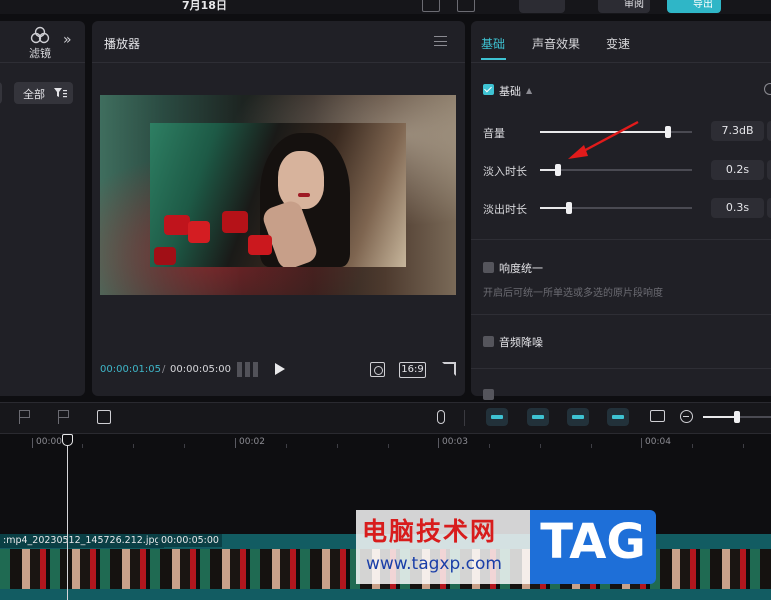 This screenshot has width=771, height=600. What do you see at coordinates (494, 133) in the screenshot?
I see `volume-label: 音量` at bounding box center [494, 133].